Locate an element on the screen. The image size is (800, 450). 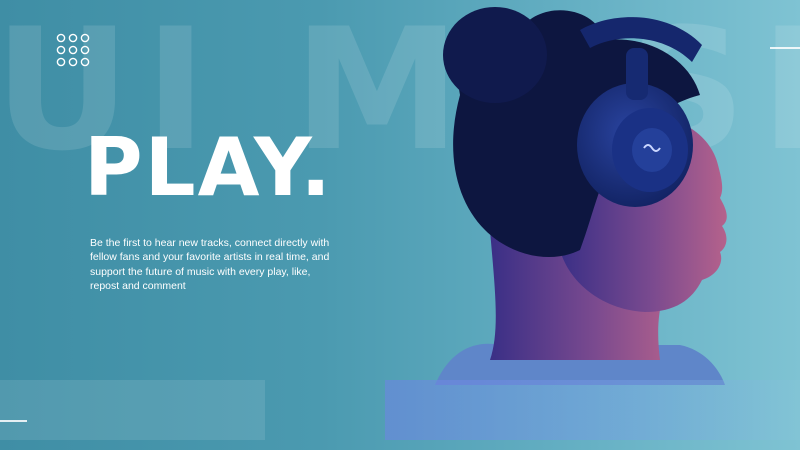
hero-title: PLAY. is located at coordinates (208, 167).